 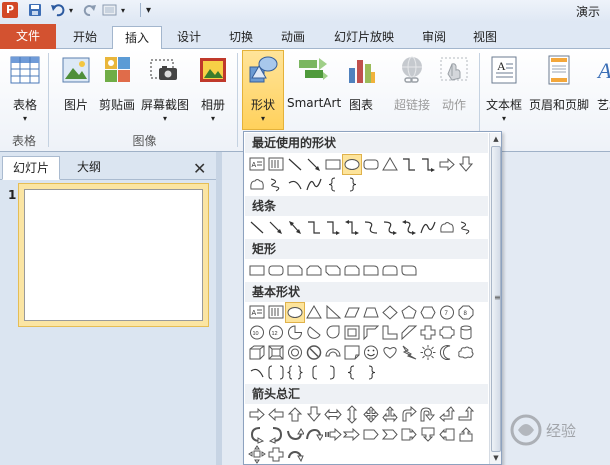 What do you see at coordinates (371, 332) in the screenshot?
I see `half-frame-icon` at bounding box center [371, 332].